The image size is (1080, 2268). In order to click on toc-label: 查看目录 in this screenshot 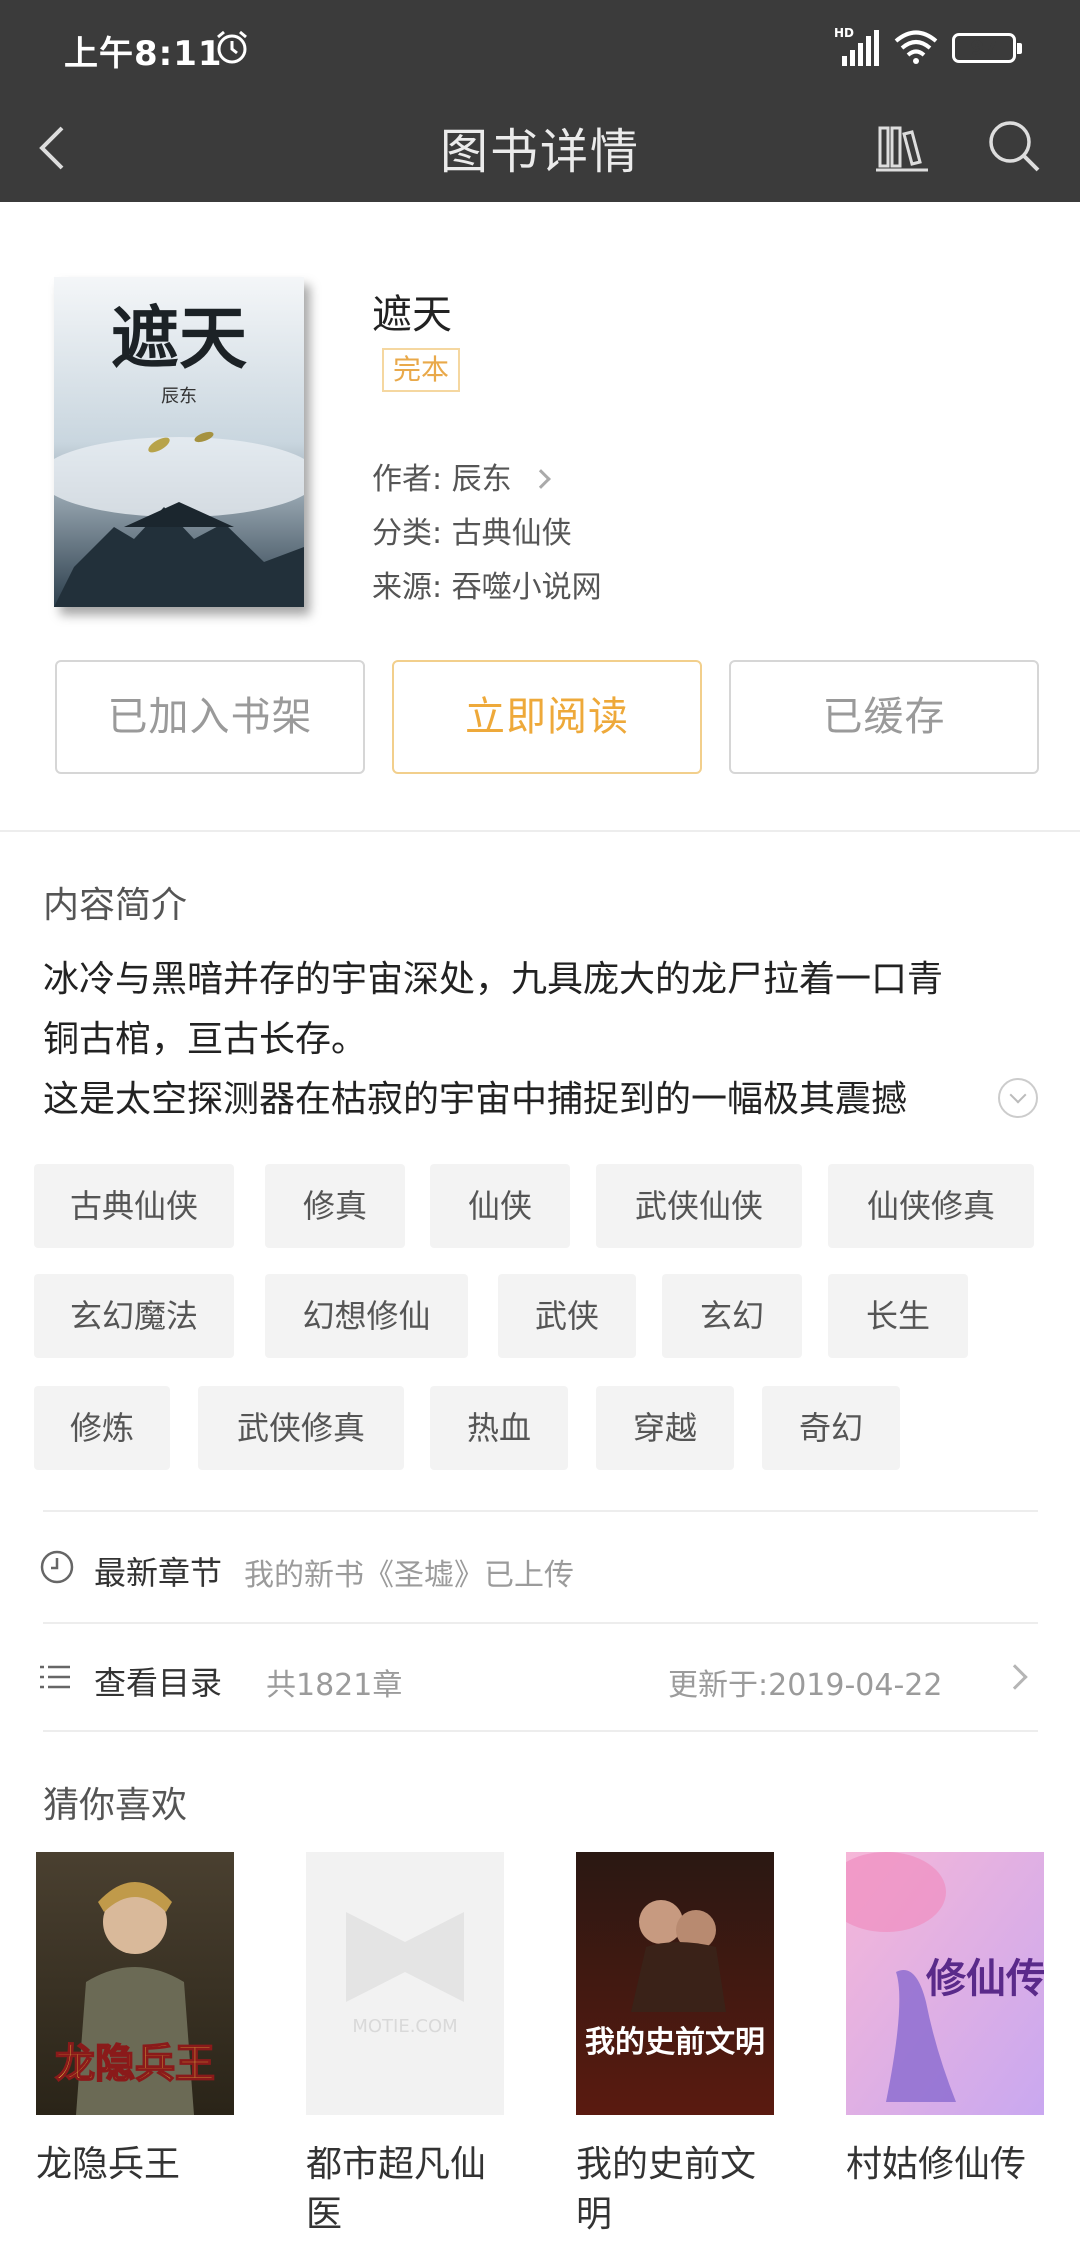, I will do `click(158, 1681)`.